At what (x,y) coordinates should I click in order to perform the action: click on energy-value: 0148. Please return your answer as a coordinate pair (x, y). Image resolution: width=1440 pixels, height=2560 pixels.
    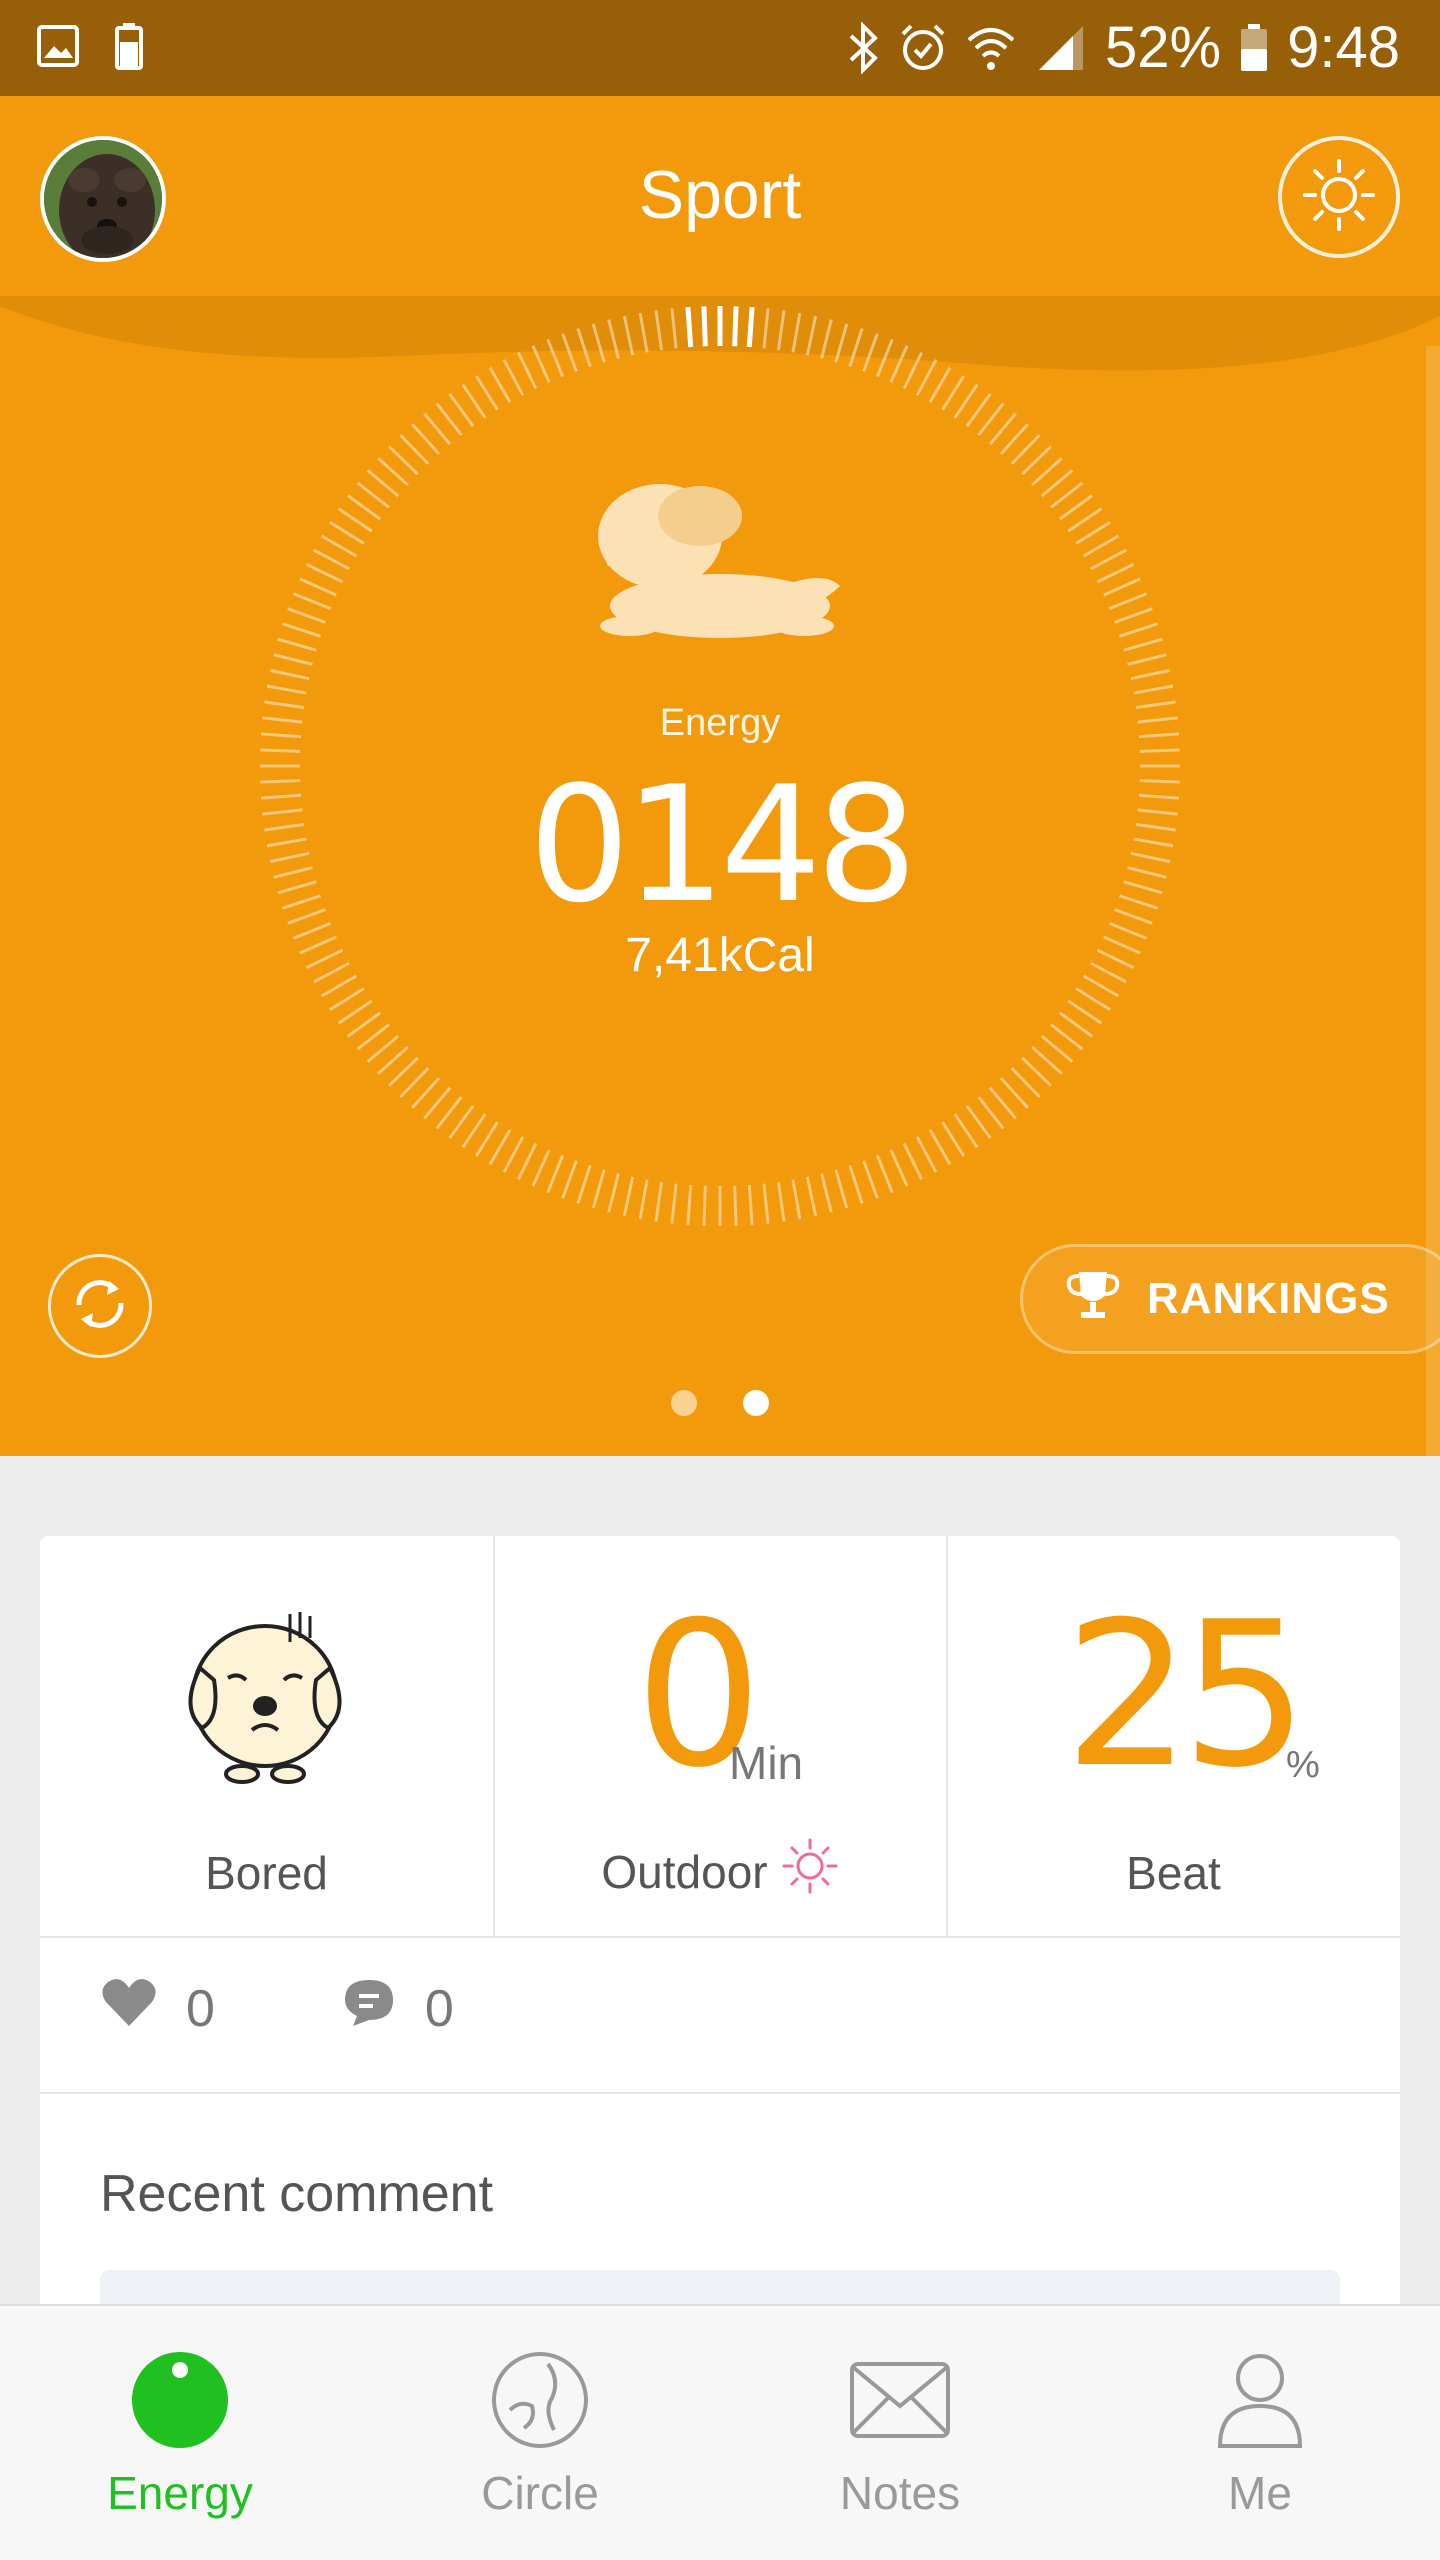
    Looking at the image, I should click on (722, 844).